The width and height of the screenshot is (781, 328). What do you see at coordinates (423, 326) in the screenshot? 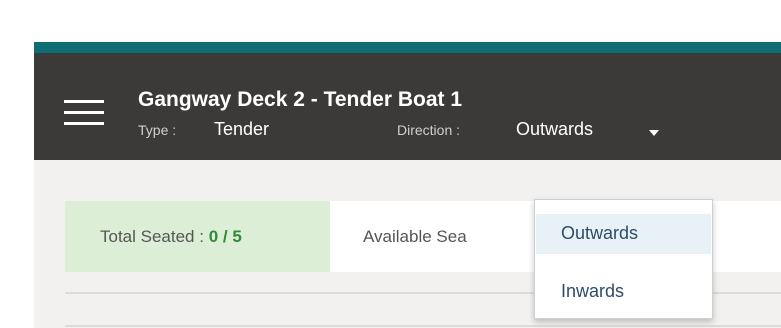
I see `divider` at bounding box center [423, 326].